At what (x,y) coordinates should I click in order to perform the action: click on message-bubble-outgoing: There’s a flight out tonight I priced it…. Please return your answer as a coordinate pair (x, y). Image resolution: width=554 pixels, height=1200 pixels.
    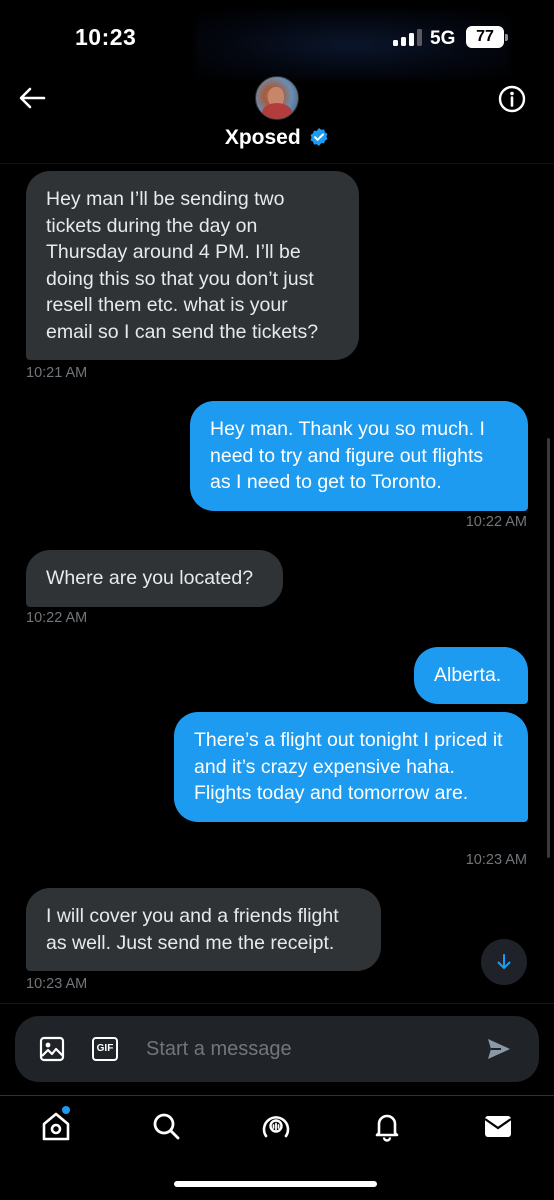
    Looking at the image, I should click on (351, 767).